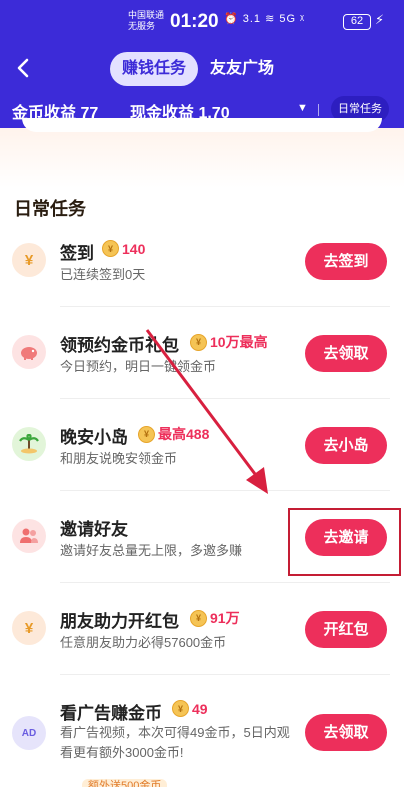  What do you see at coordinates (154, 69) in the screenshot?
I see `tab-earn-tasks: 赚钱任务` at bounding box center [154, 69].